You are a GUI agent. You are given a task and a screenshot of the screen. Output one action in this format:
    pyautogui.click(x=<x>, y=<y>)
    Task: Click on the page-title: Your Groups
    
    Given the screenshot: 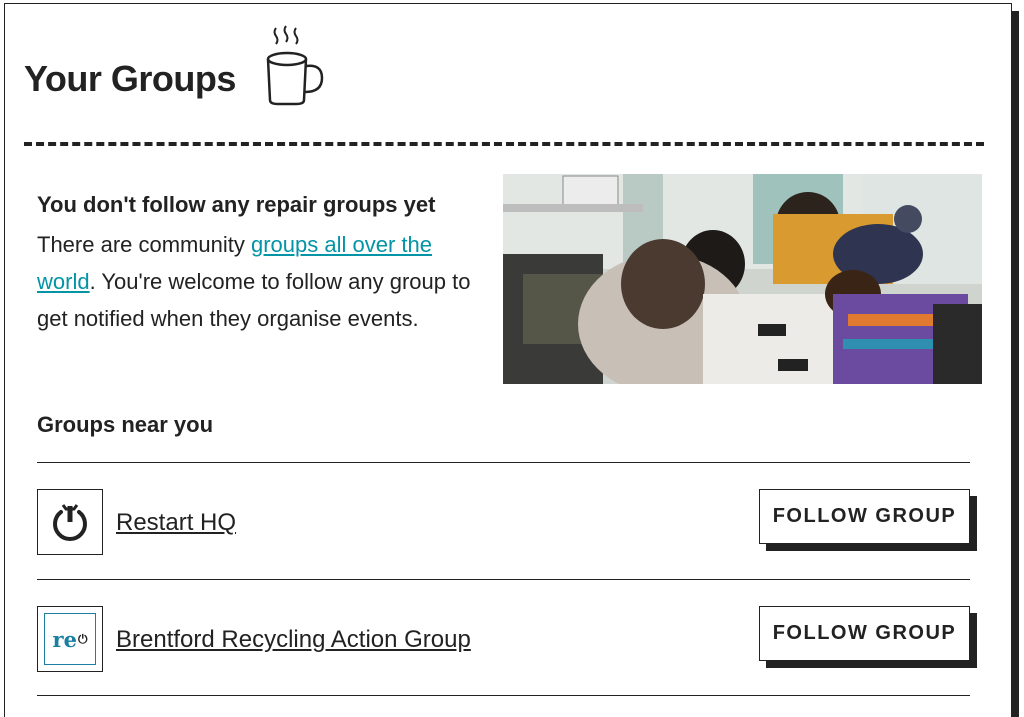 What is the action you would take?
    pyautogui.click(x=130, y=78)
    